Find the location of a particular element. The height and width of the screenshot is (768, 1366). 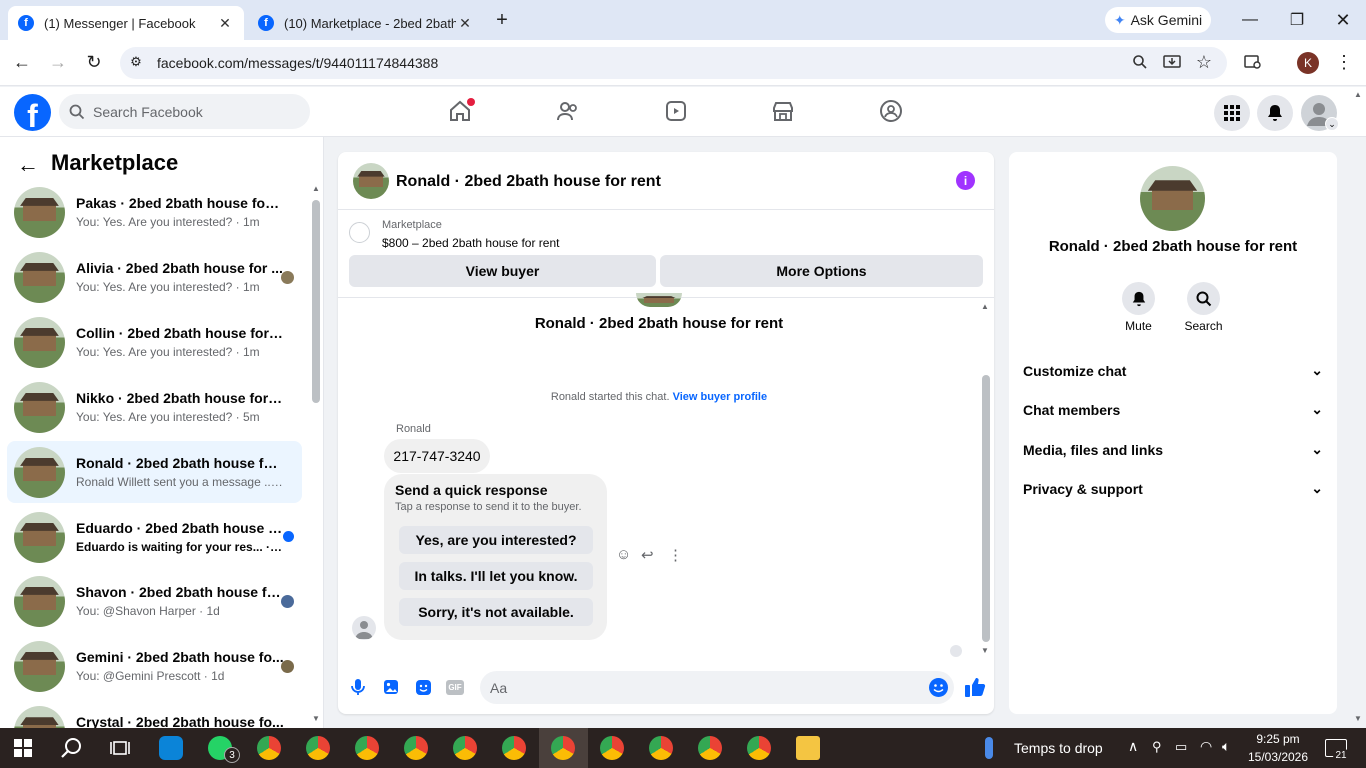

listing-checkbox is located at coordinates (359, 232).